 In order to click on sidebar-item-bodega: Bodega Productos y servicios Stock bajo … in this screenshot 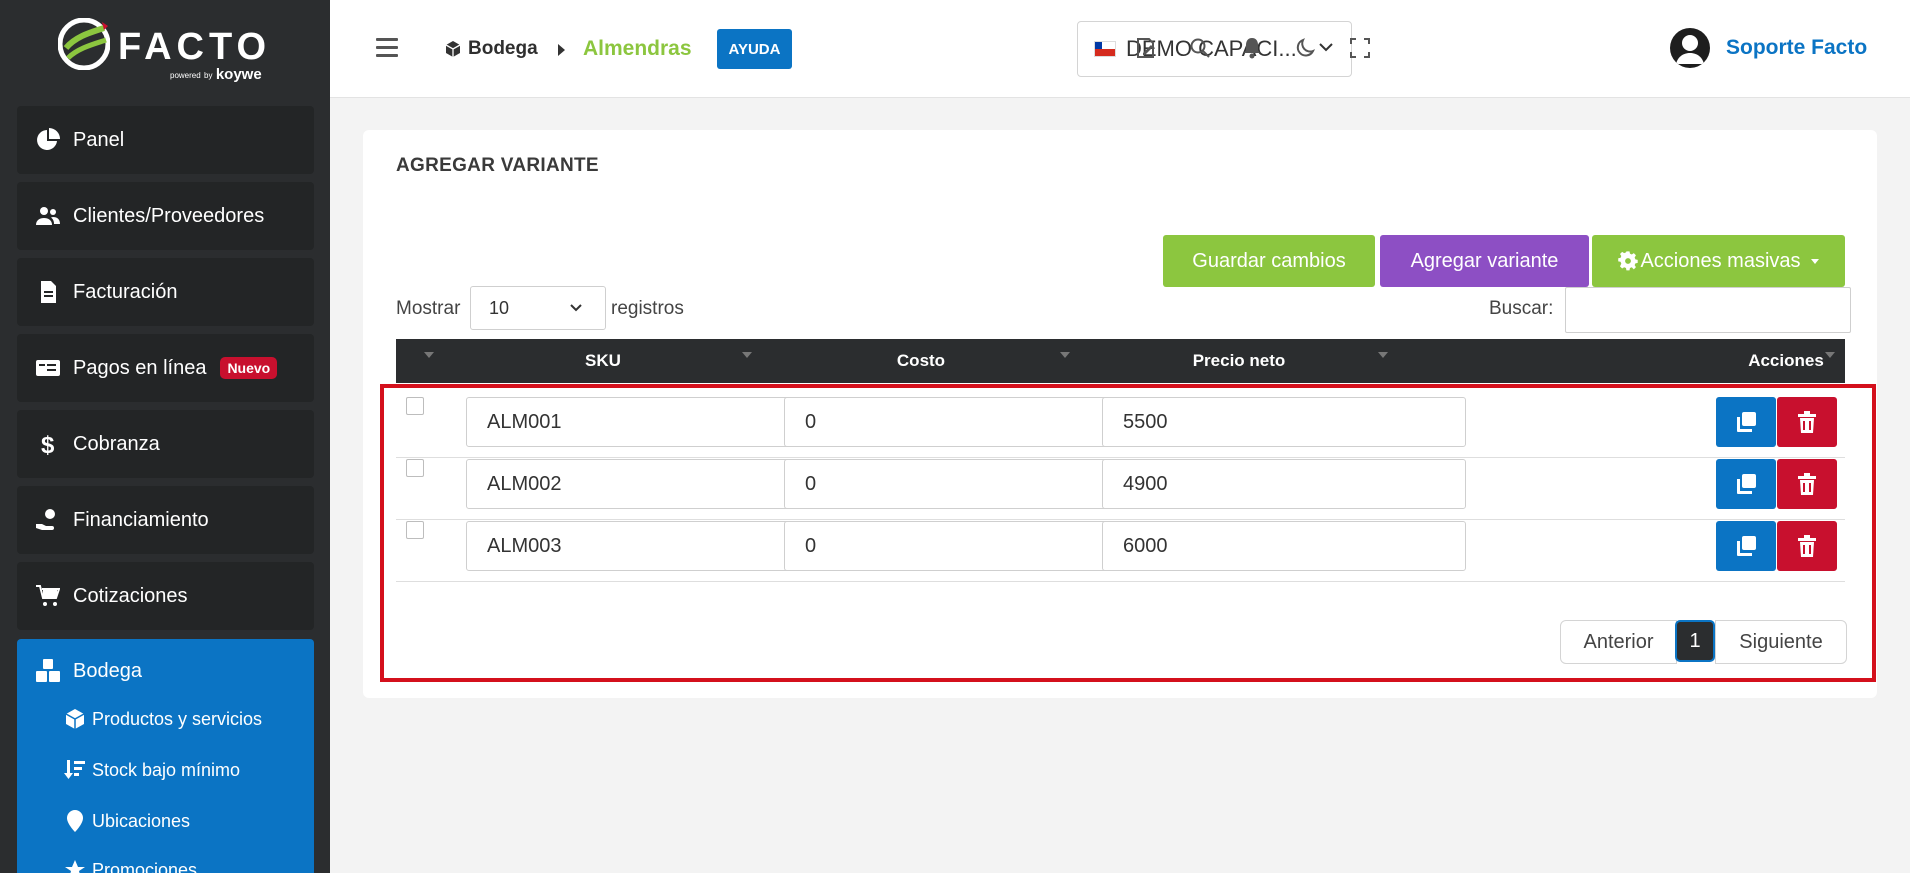, I will do `click(165, 756)`.